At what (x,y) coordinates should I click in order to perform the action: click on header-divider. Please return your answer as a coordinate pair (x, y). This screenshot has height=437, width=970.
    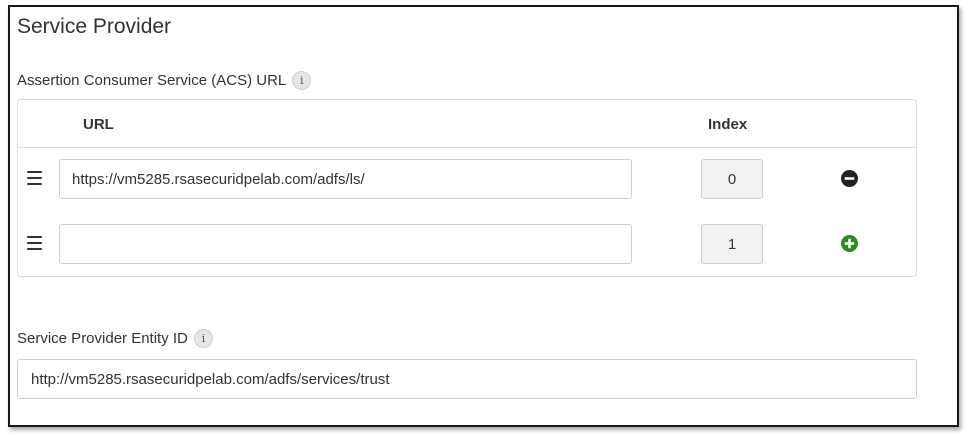
    Looking at the image, I should click on (467, 147).